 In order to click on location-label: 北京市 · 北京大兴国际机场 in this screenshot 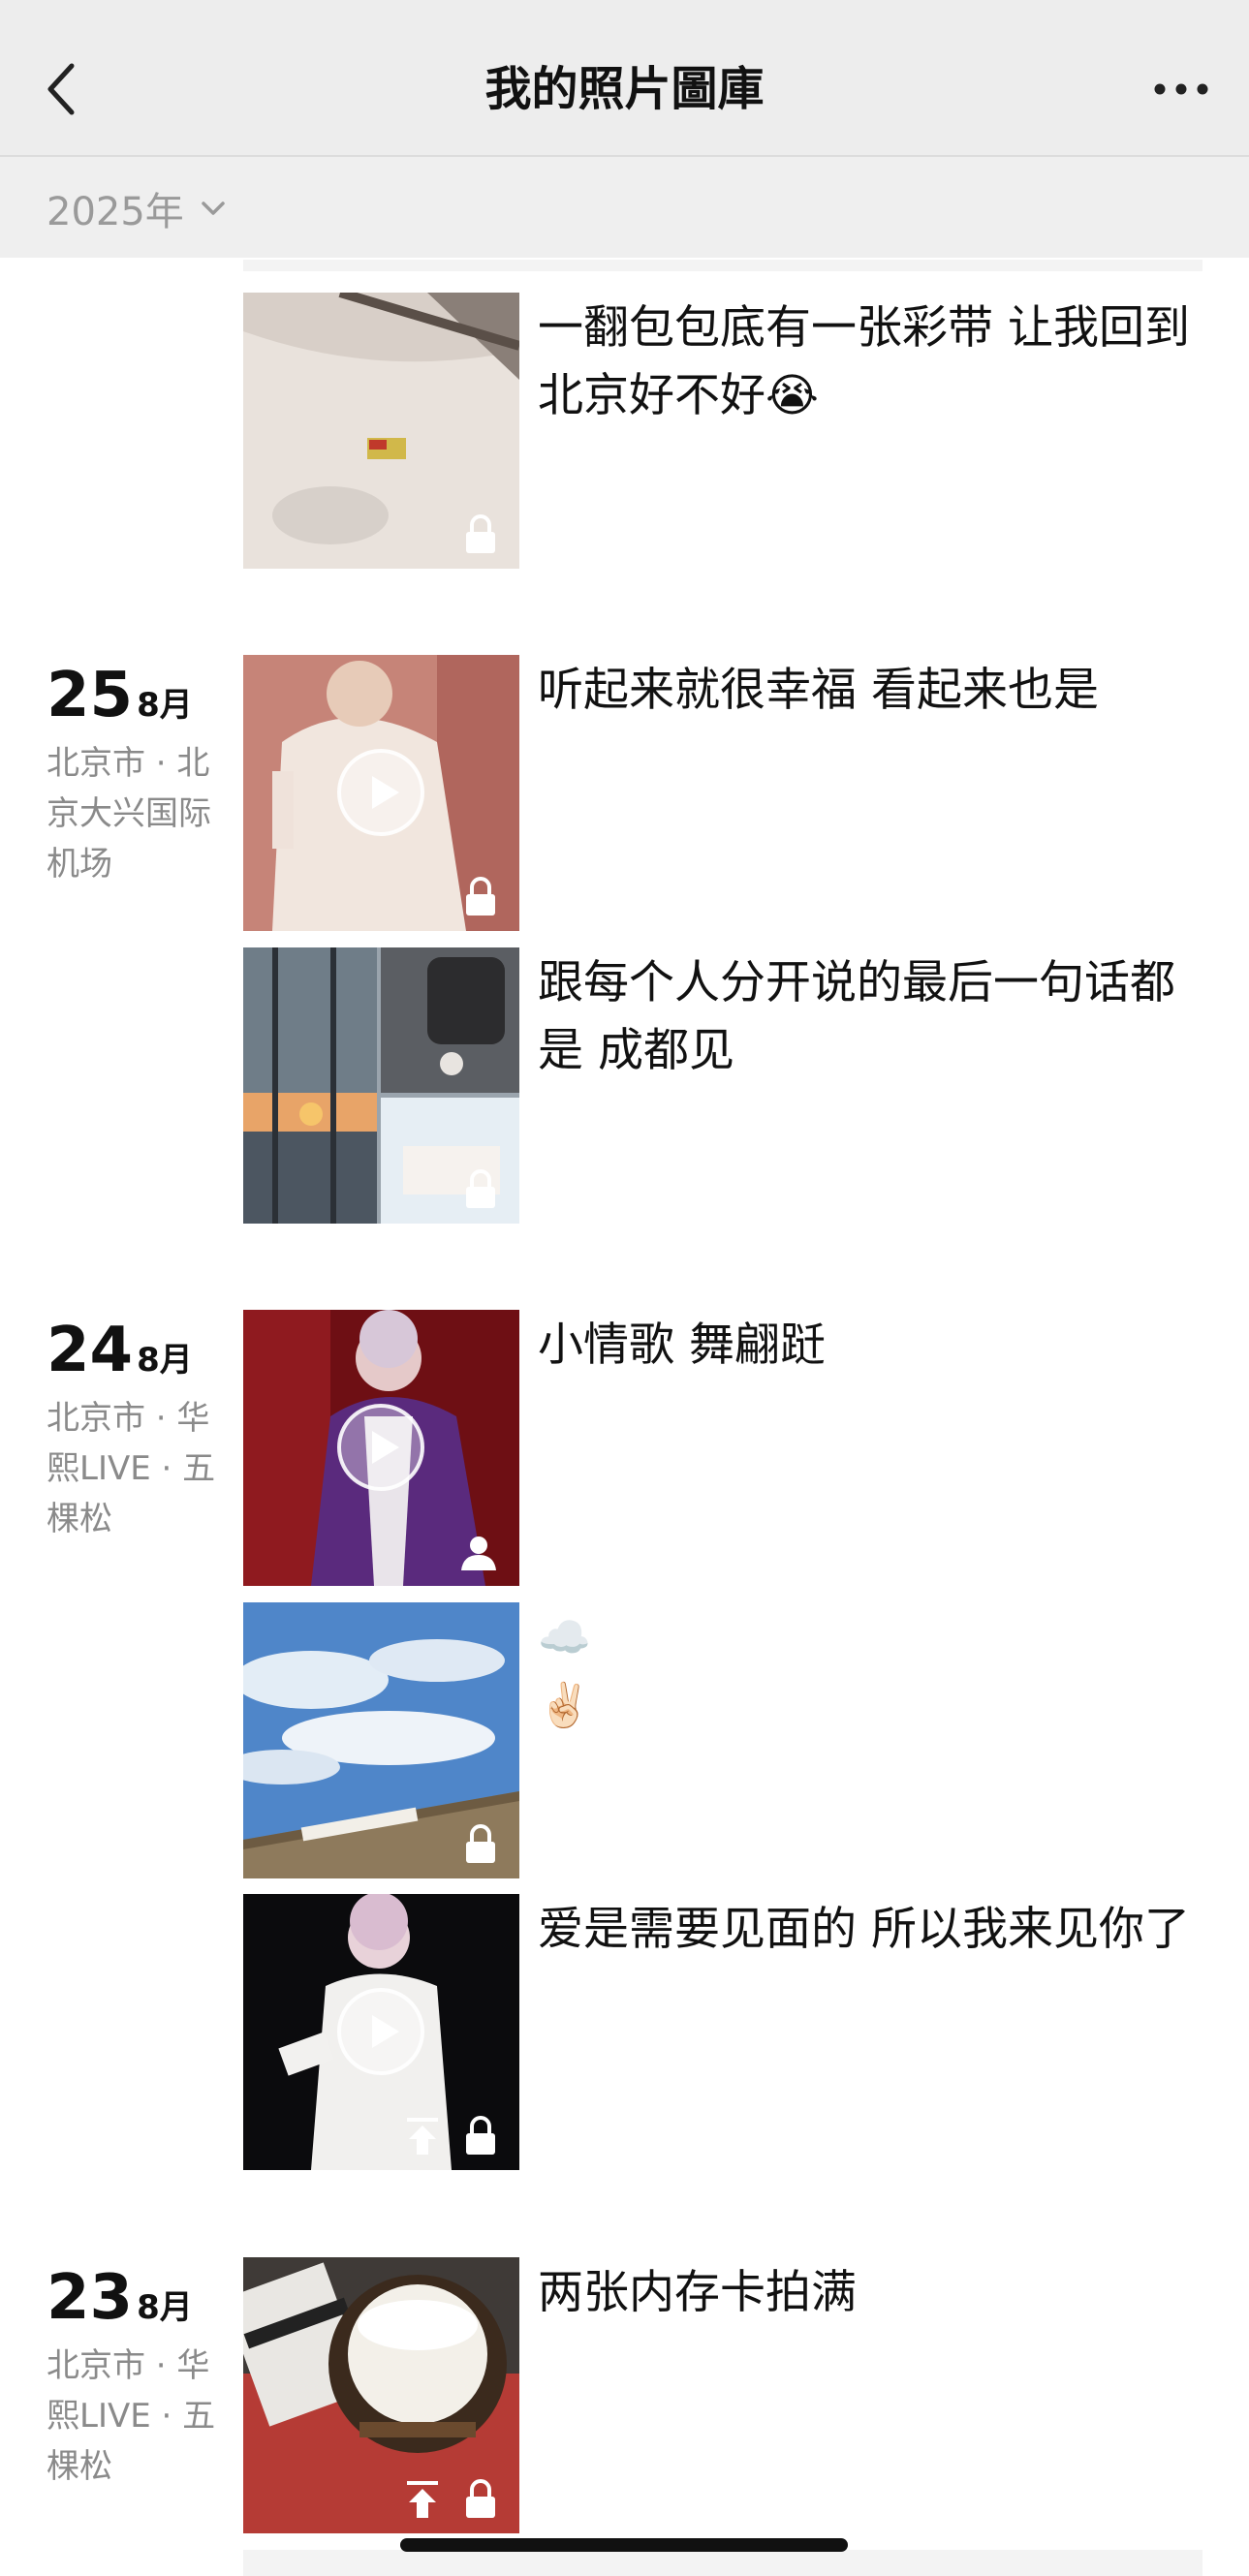, I will do `click(129, 814)`.